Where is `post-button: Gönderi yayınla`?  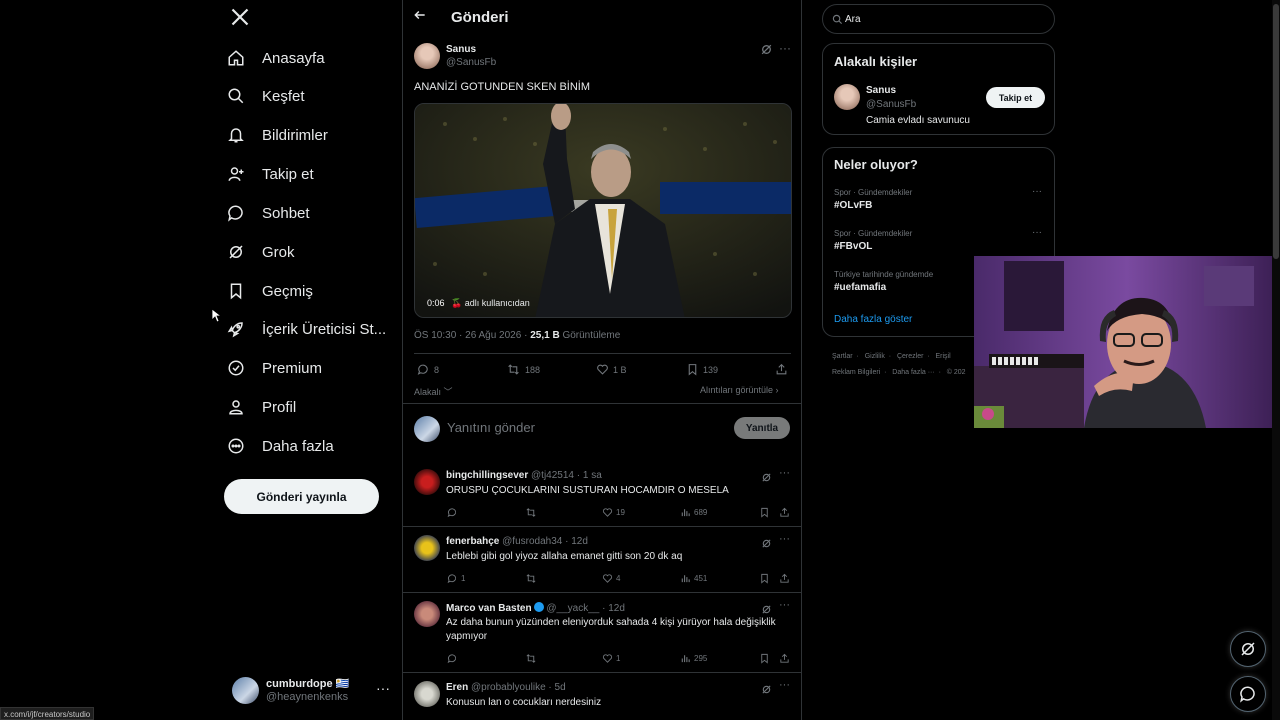
post-button: Gönderi yayınla is located at coordinates (301, 496).